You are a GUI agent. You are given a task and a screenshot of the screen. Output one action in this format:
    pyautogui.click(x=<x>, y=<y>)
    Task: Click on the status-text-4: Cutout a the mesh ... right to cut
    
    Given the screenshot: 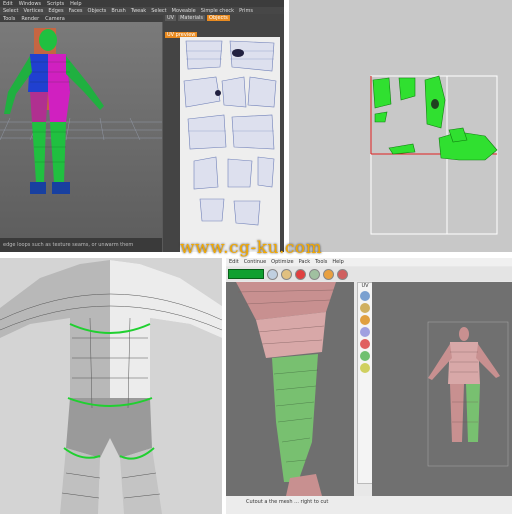 What is the action you would take?
    pyautogui.click(x=287, y=502)
    